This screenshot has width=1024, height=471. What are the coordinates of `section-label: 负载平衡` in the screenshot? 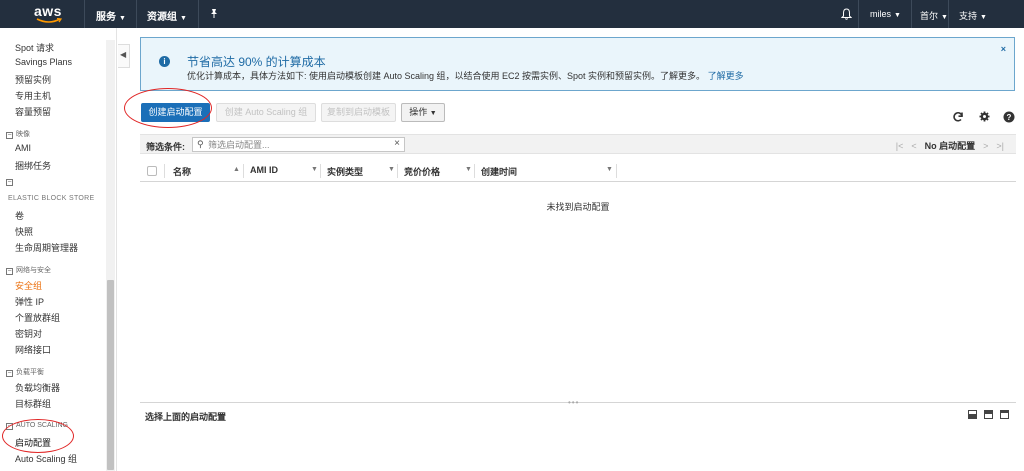 It's located at (30, 372).